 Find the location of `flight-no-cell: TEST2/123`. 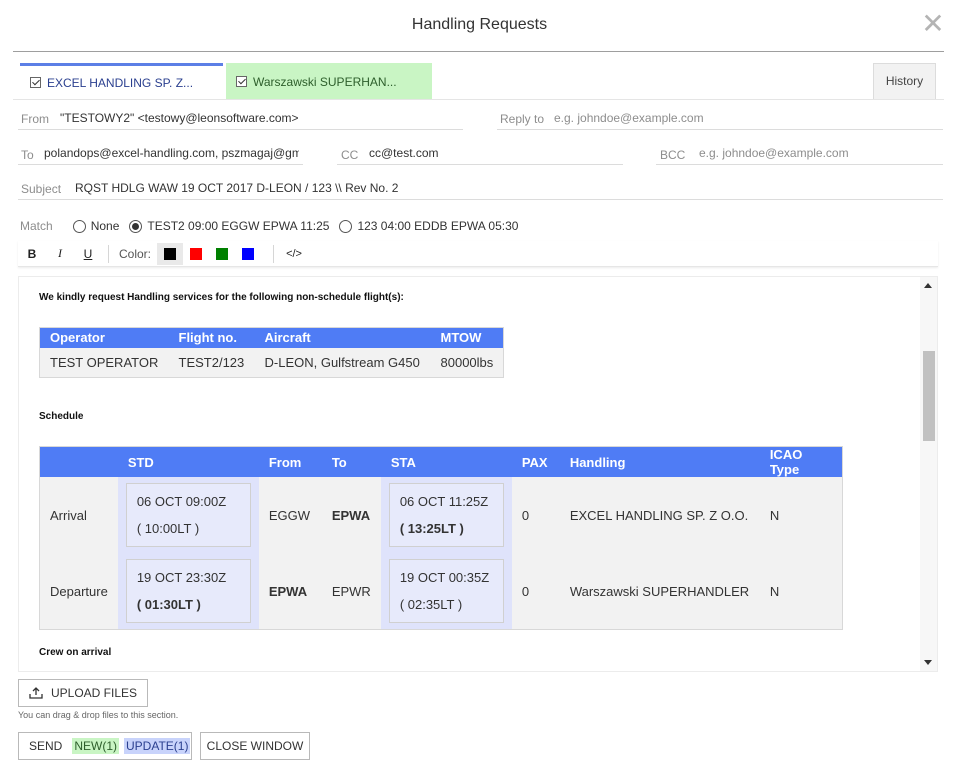

flight-no-cell: TEST2/123 is located at coordinates (211, 362).